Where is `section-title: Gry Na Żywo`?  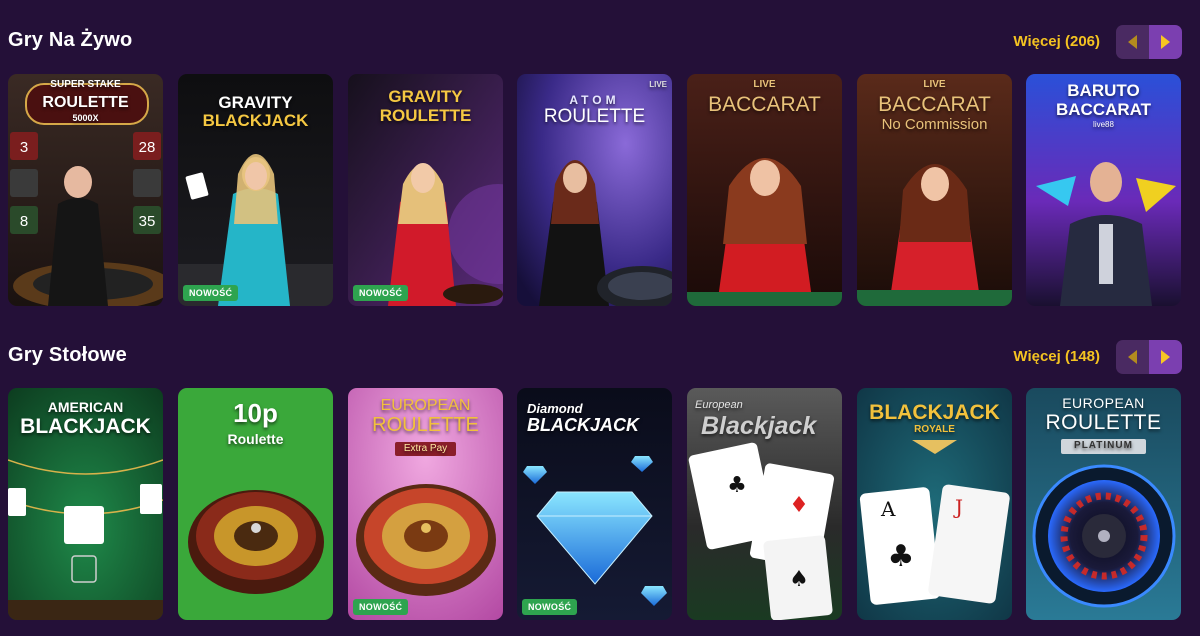 section-title: Gry Na Żywo is located at coordinates (70, 40).